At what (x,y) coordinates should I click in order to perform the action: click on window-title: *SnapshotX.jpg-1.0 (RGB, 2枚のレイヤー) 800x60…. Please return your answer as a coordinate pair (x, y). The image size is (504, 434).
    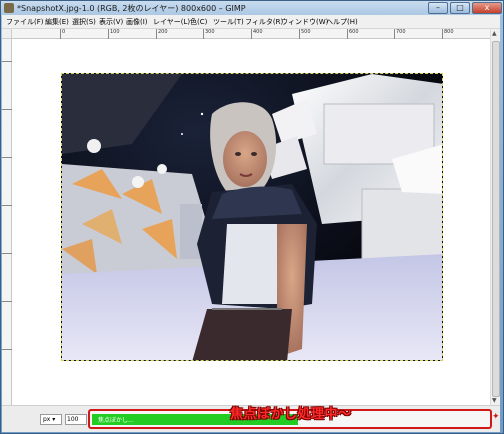
    Looking at the image, I should click on (131, 8).